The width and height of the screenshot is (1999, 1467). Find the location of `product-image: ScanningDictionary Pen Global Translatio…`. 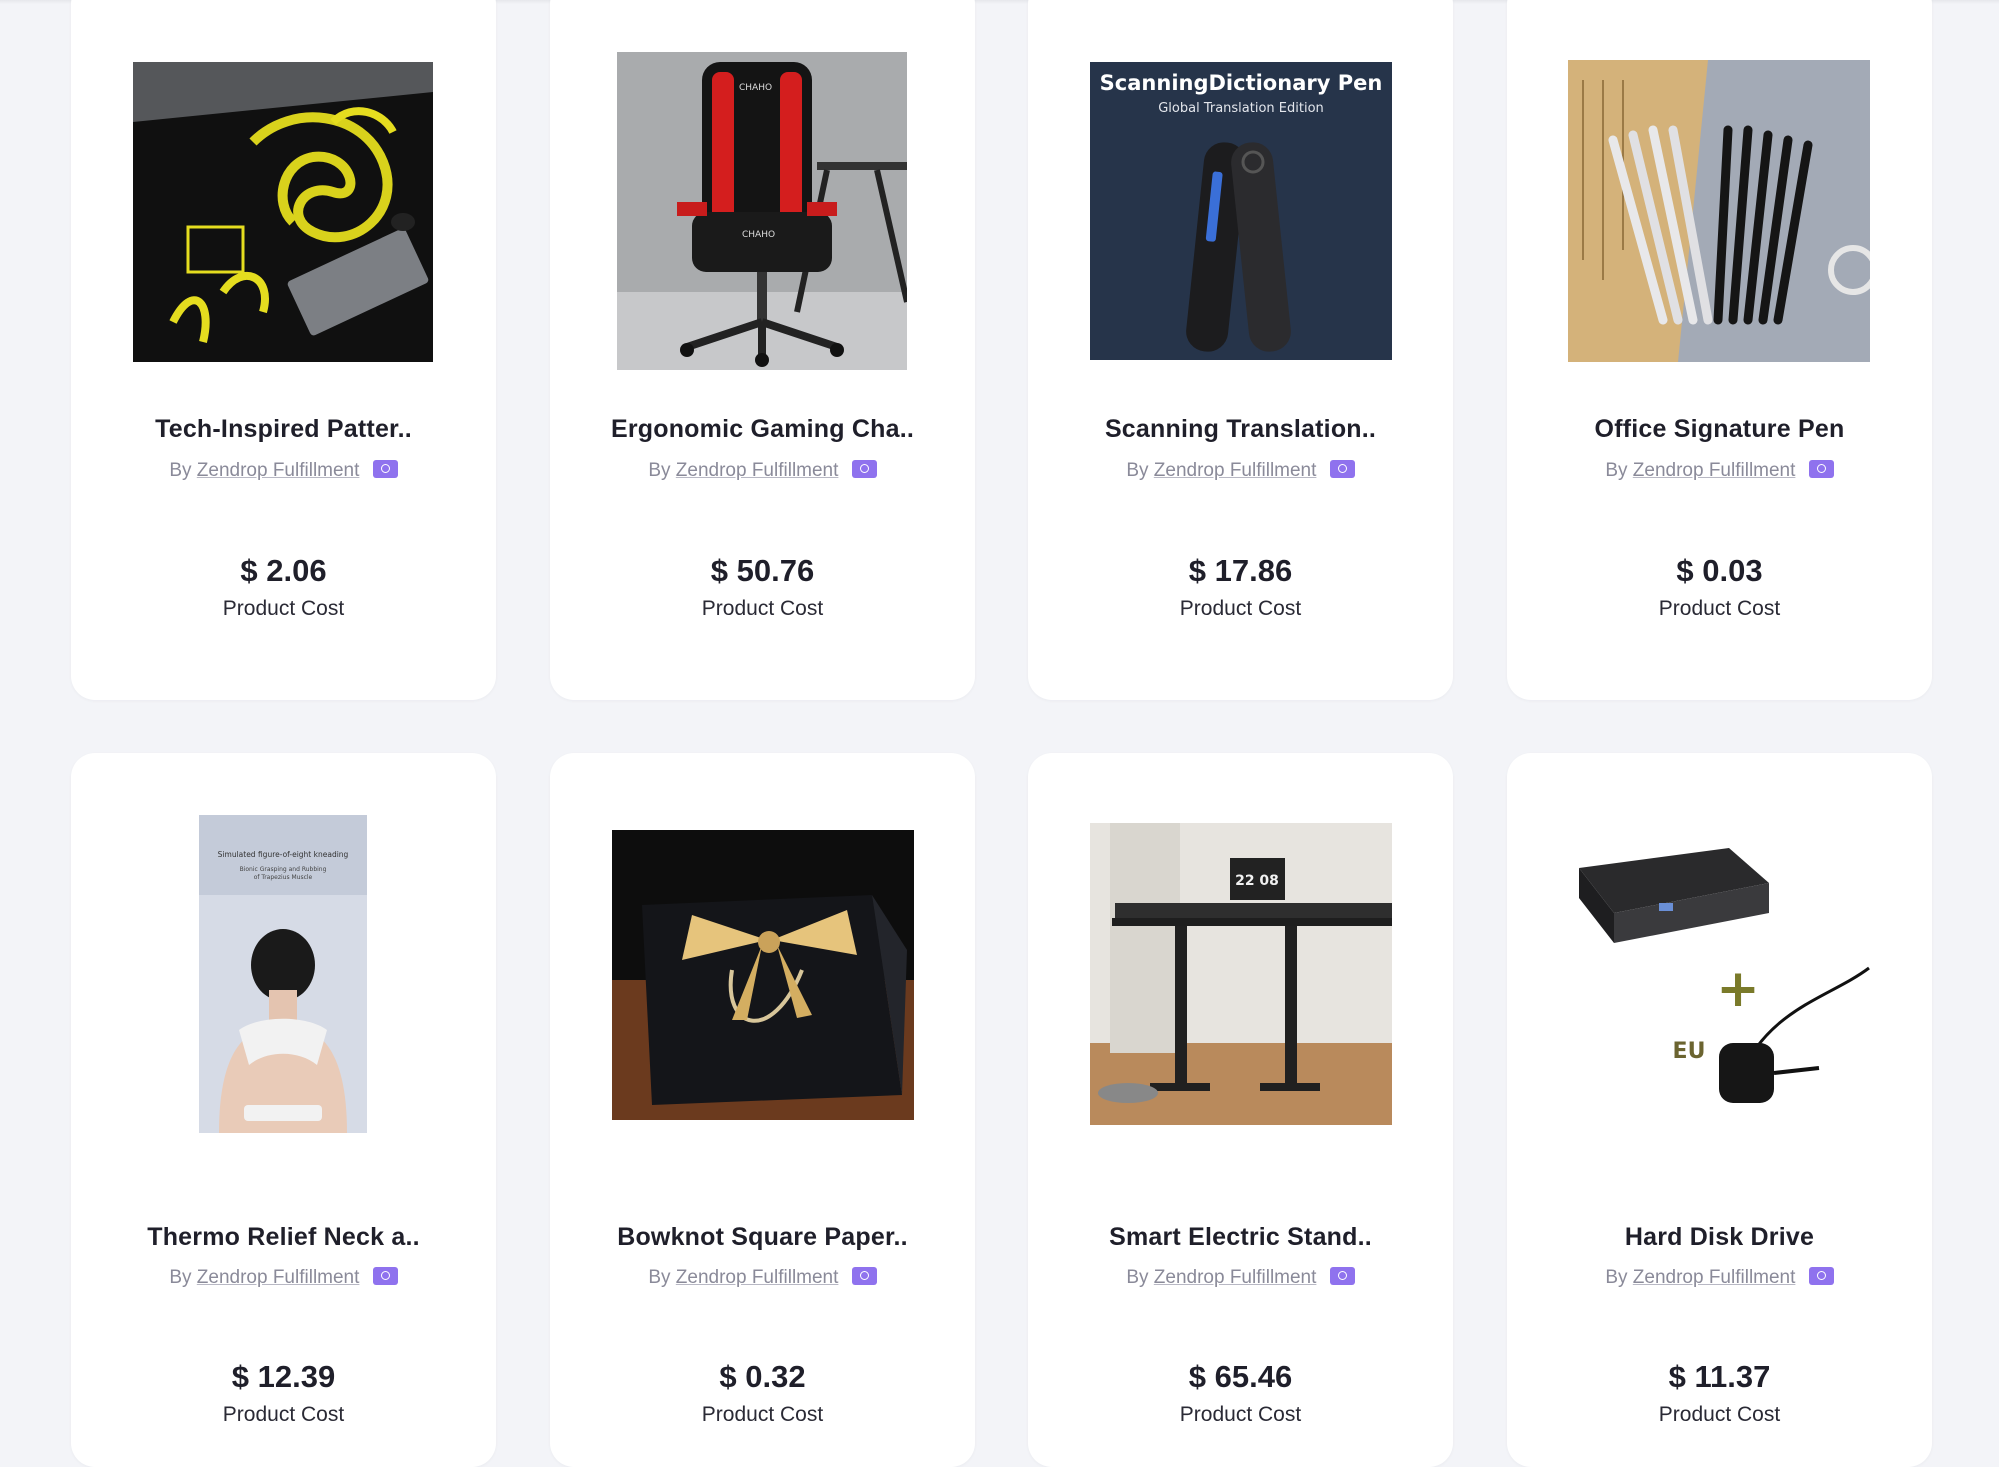

product-image: ScanningDictionary Pen Global Translatio… is located at coordinates (1241, 211).